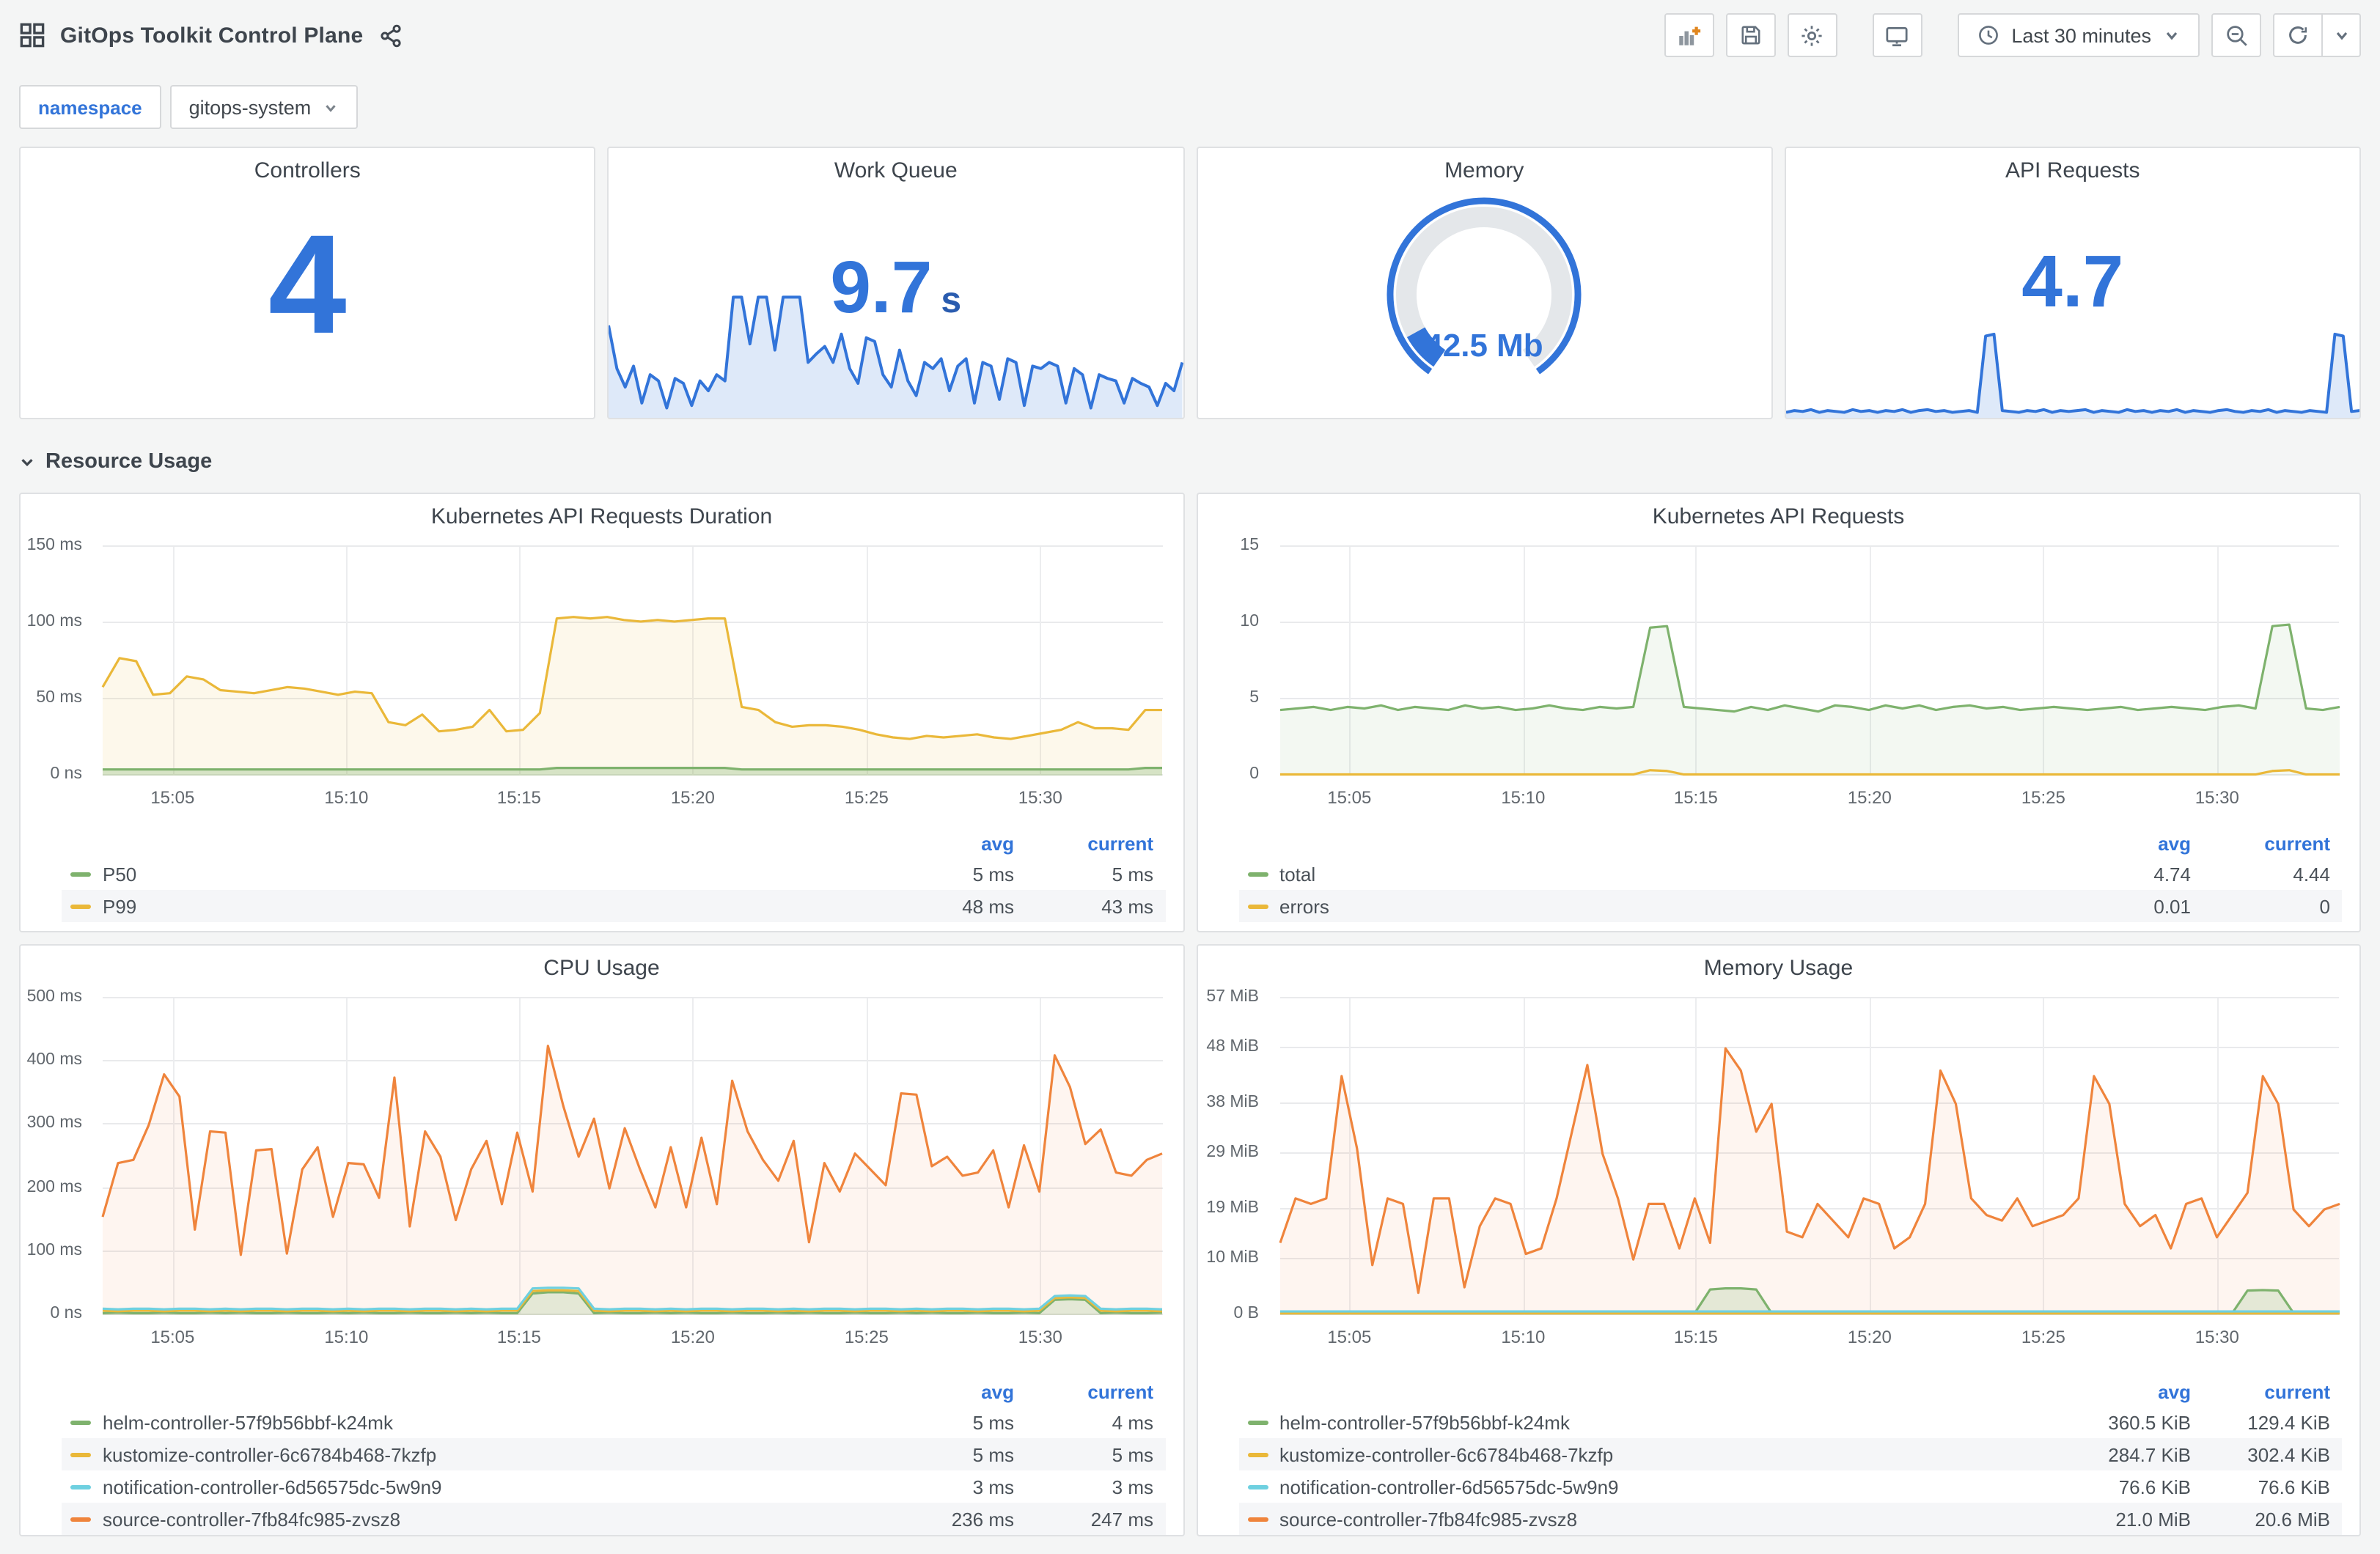  I want to click on legend-row: total 4.74 4.44, so click(1790, 874).